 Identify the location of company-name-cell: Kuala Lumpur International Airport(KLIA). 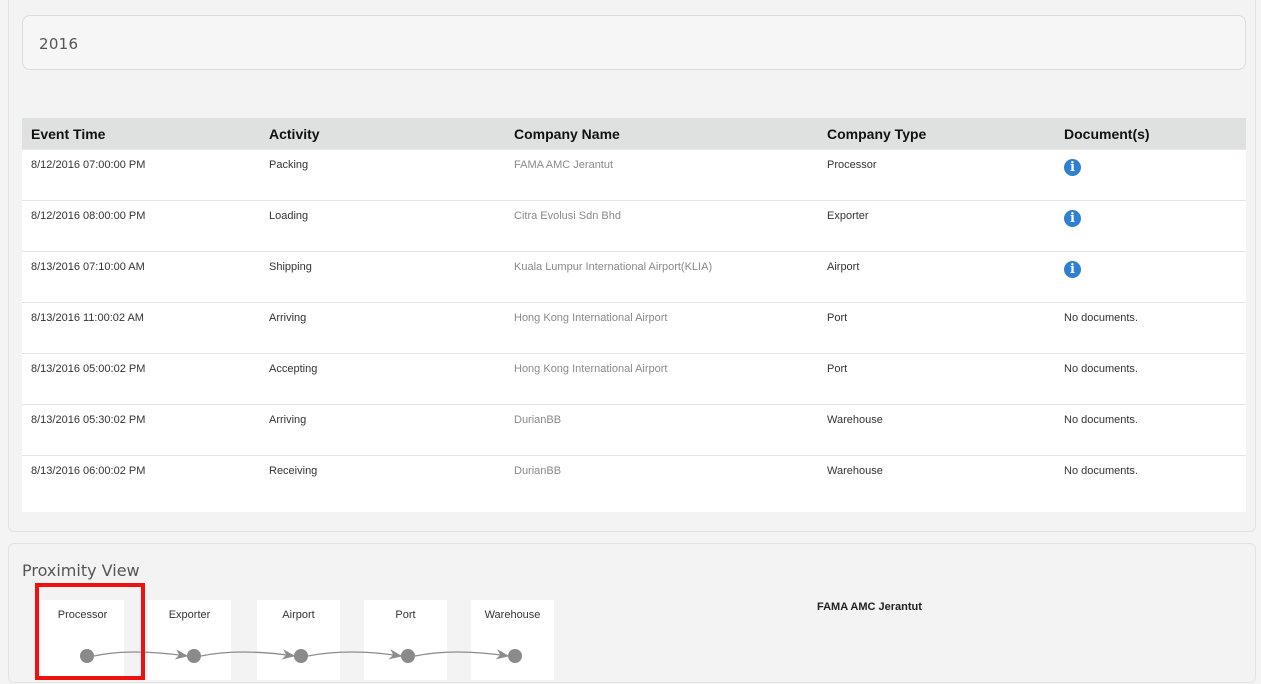
(661, 277).